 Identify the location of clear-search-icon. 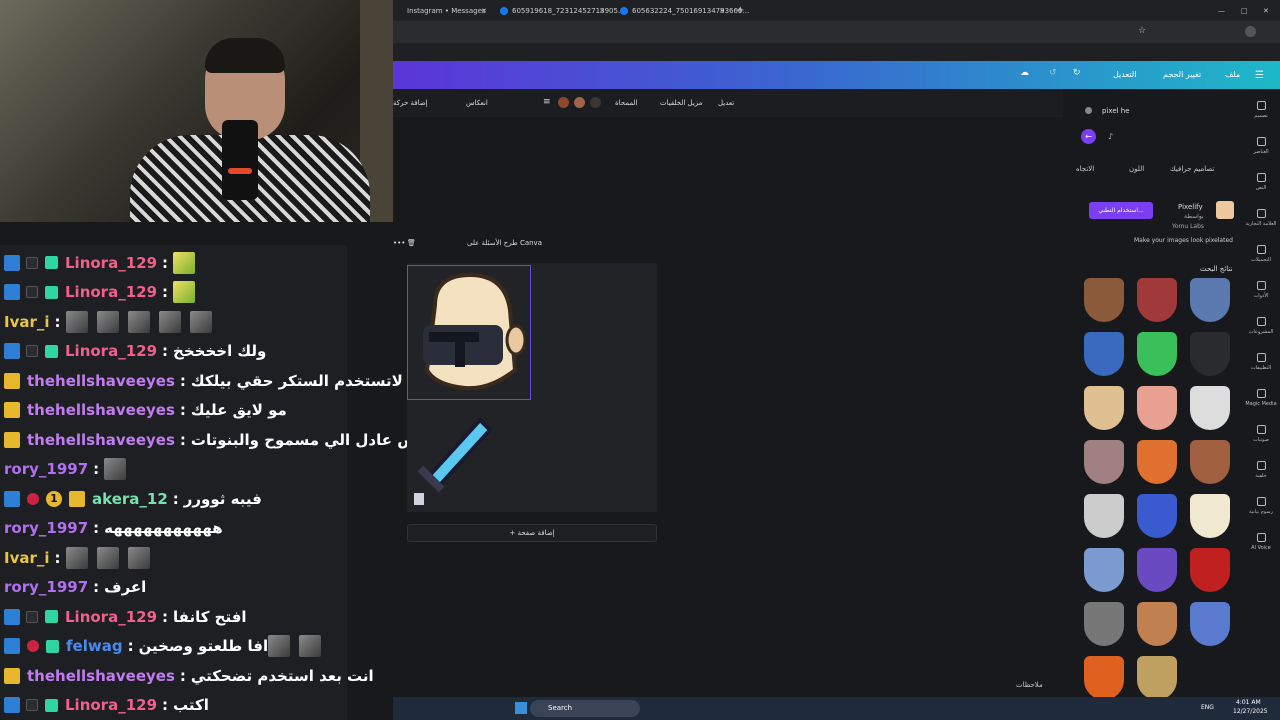
(1088, 110).